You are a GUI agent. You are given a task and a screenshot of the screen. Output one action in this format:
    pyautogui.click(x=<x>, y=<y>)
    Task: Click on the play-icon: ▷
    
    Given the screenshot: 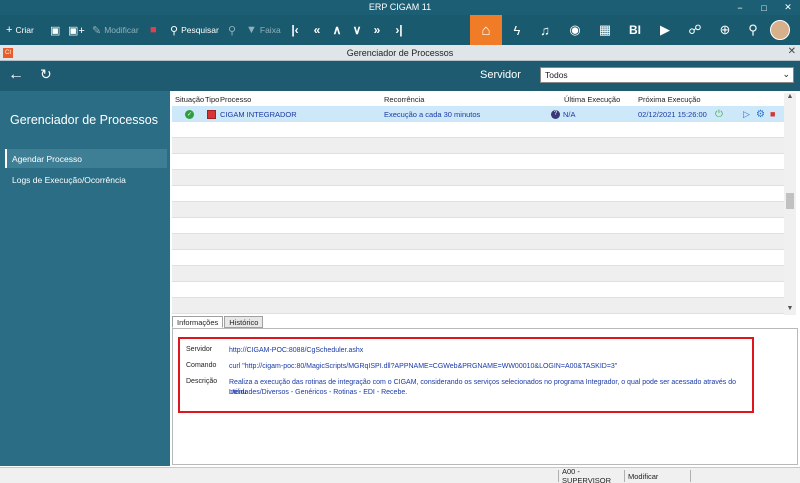 What is the action you would take?
    pyautogui.click(x=746, y=114)
    